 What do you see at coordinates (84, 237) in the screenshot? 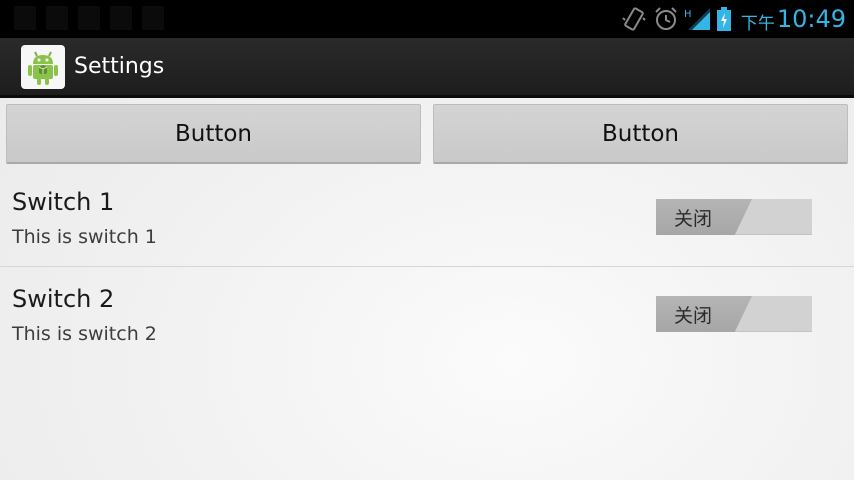
I see `switch-1-summary: This is switch 1` at bounding box center [84, 237].